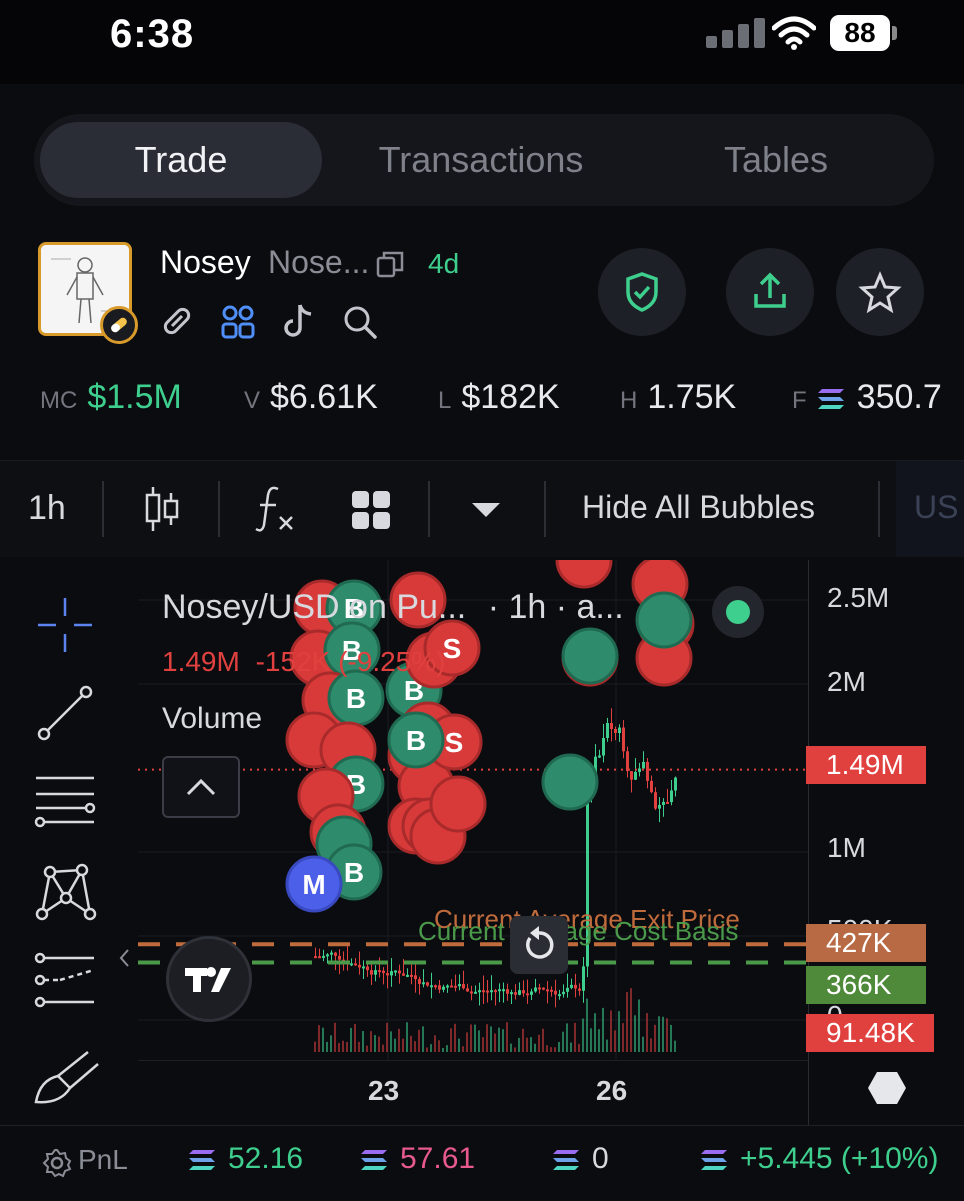 The width and height of the screenshot is (964, 1201). Describe the element at coordinates (930, 509) in the screenshot. I see `currency-toggle: US` at that location.